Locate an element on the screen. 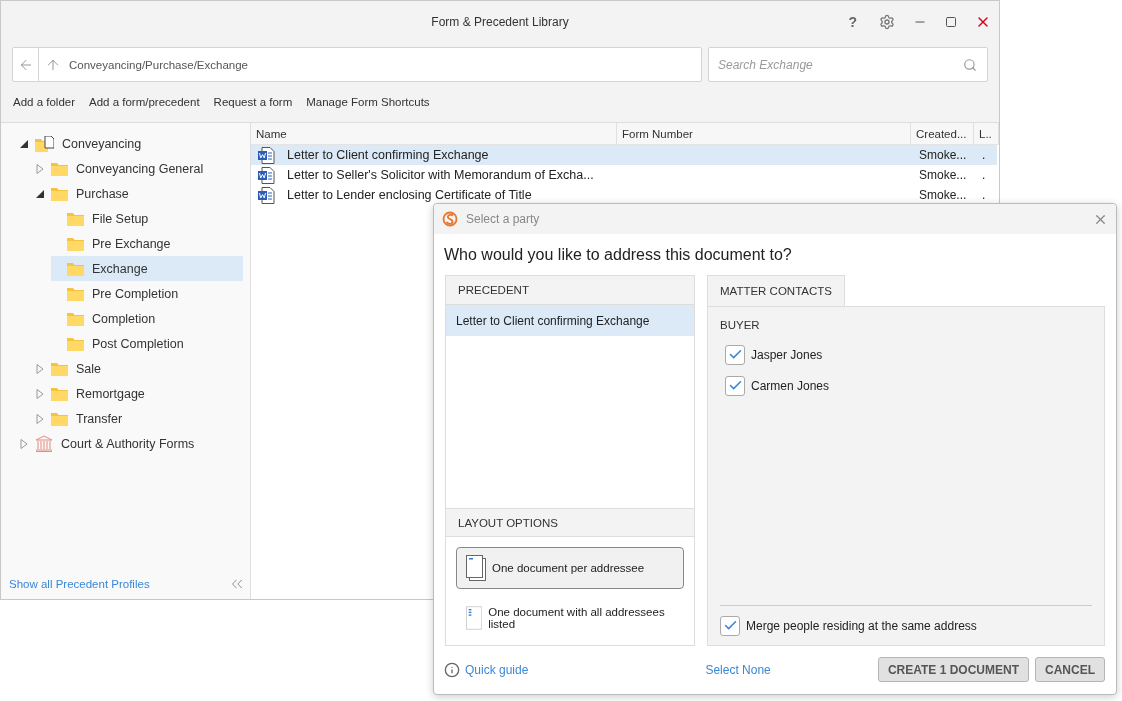  toolbar-link: Manage Form Shortcuts is located at coordinates (368, 102).